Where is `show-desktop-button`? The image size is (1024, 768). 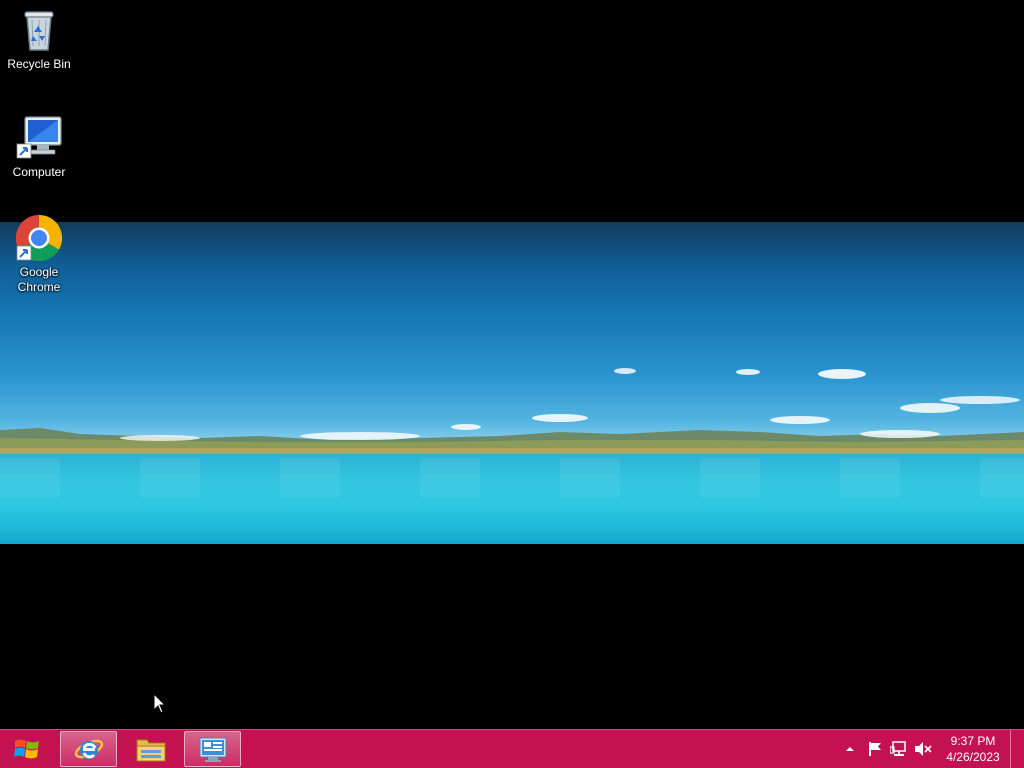 show-desktop-button is located at coordinates (1017, 749).